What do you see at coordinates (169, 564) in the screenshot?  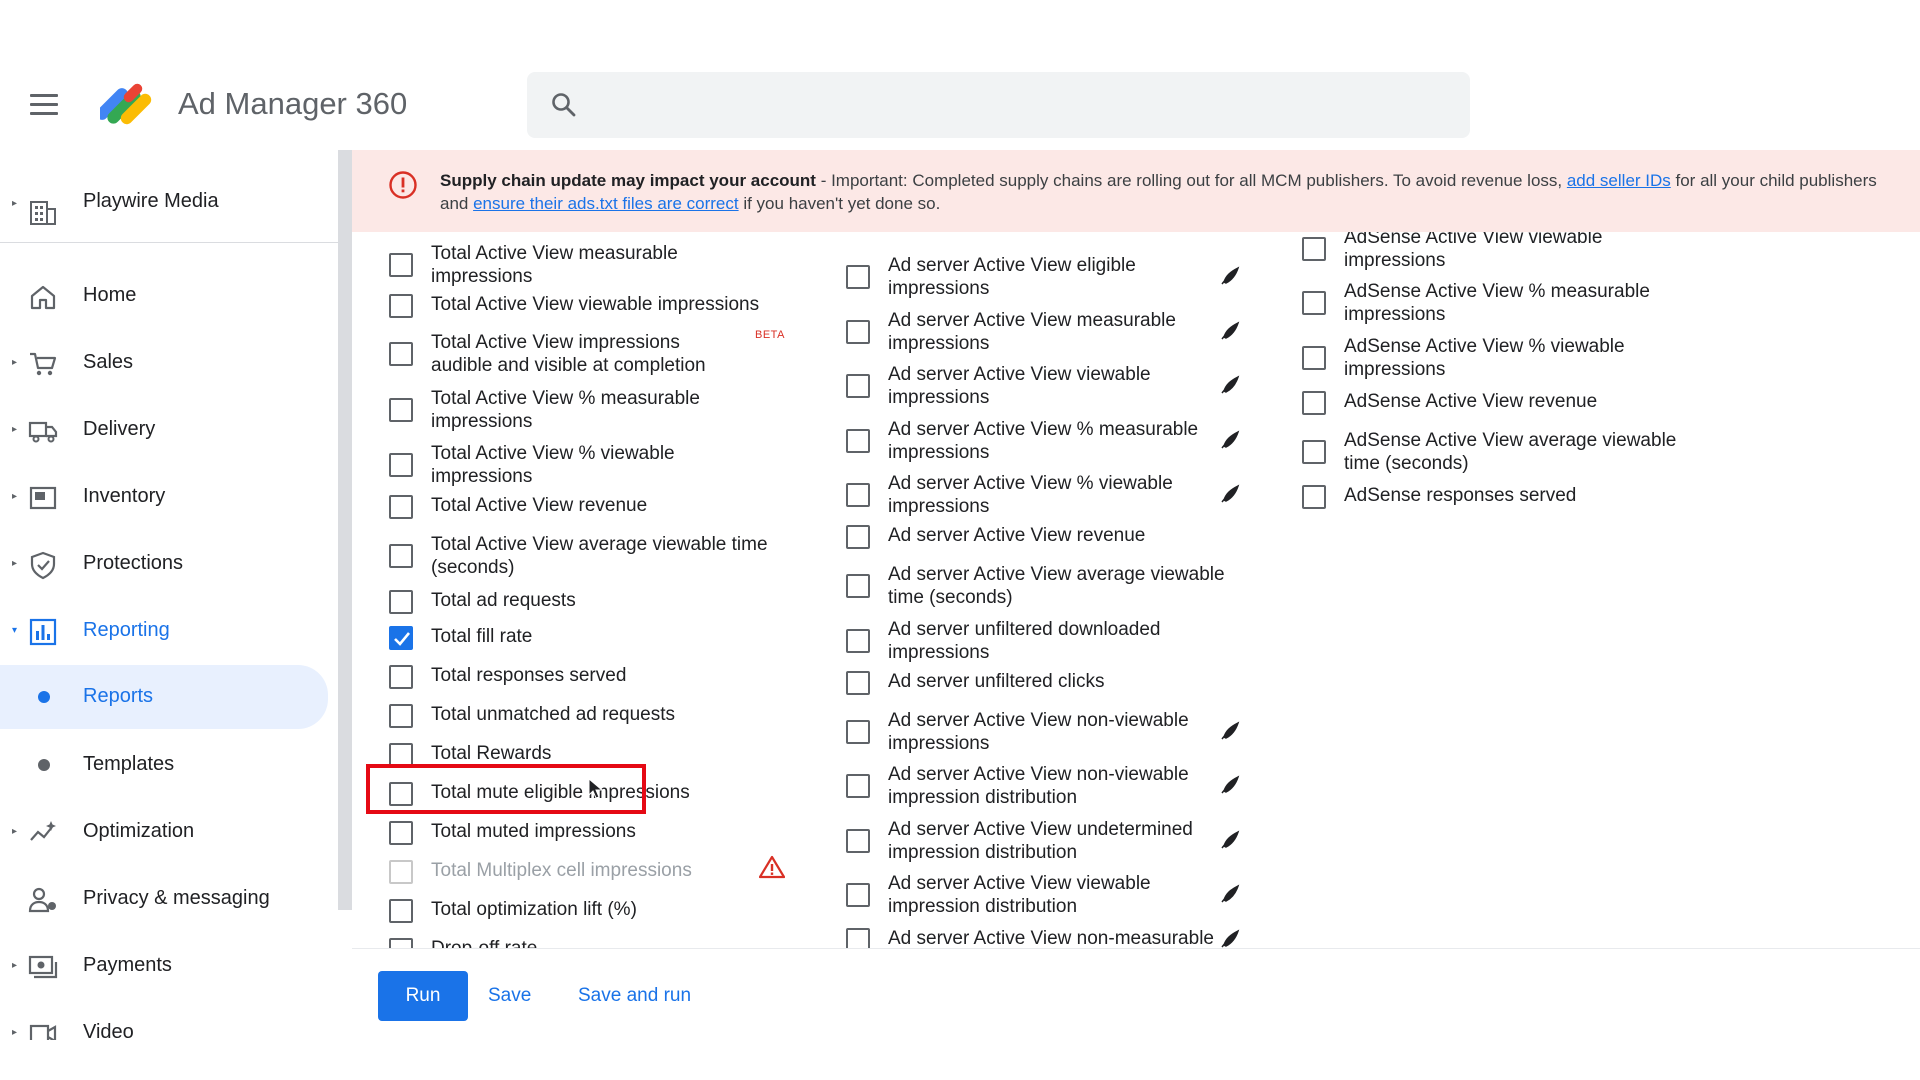 I see `sidebar-item-protections: ▸ Protections` at bounding box center [169, 564].